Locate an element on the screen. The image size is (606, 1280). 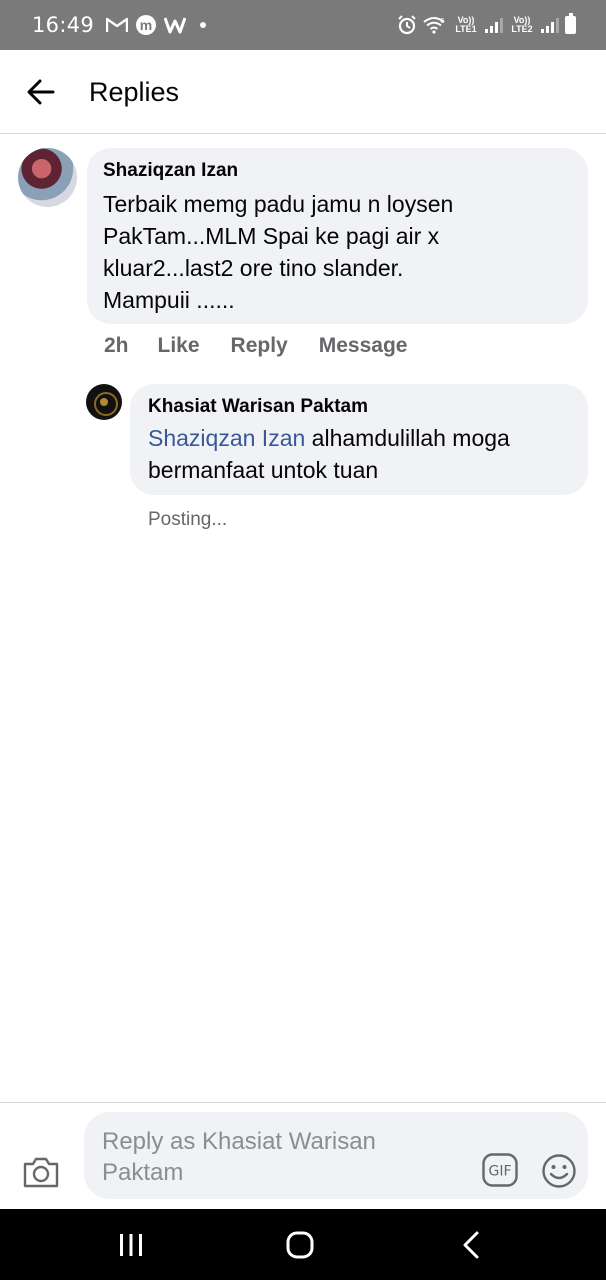
status-right-icons: 6 Vo)) LTE1 Vo)) LTE2 is located at coordinates (486, 24).